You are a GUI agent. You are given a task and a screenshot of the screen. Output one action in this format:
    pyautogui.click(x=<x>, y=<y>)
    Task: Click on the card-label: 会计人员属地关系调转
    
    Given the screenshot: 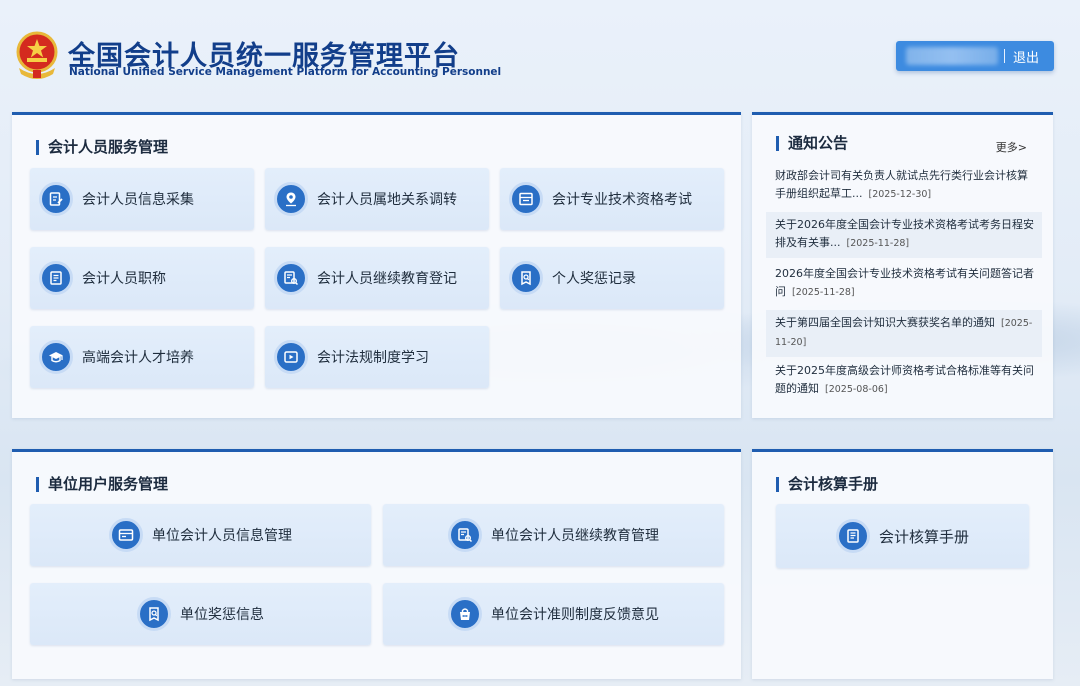 What is the action you would take?
    pyautogui.click(x=387, y=200)
    